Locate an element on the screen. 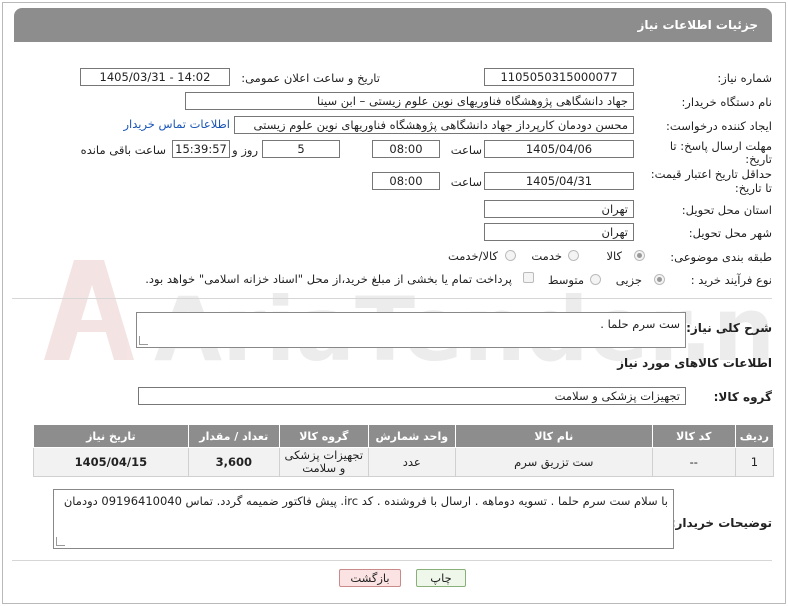  price-validity-label-2: تا تاریخ: is located at coordinates (753, 188).